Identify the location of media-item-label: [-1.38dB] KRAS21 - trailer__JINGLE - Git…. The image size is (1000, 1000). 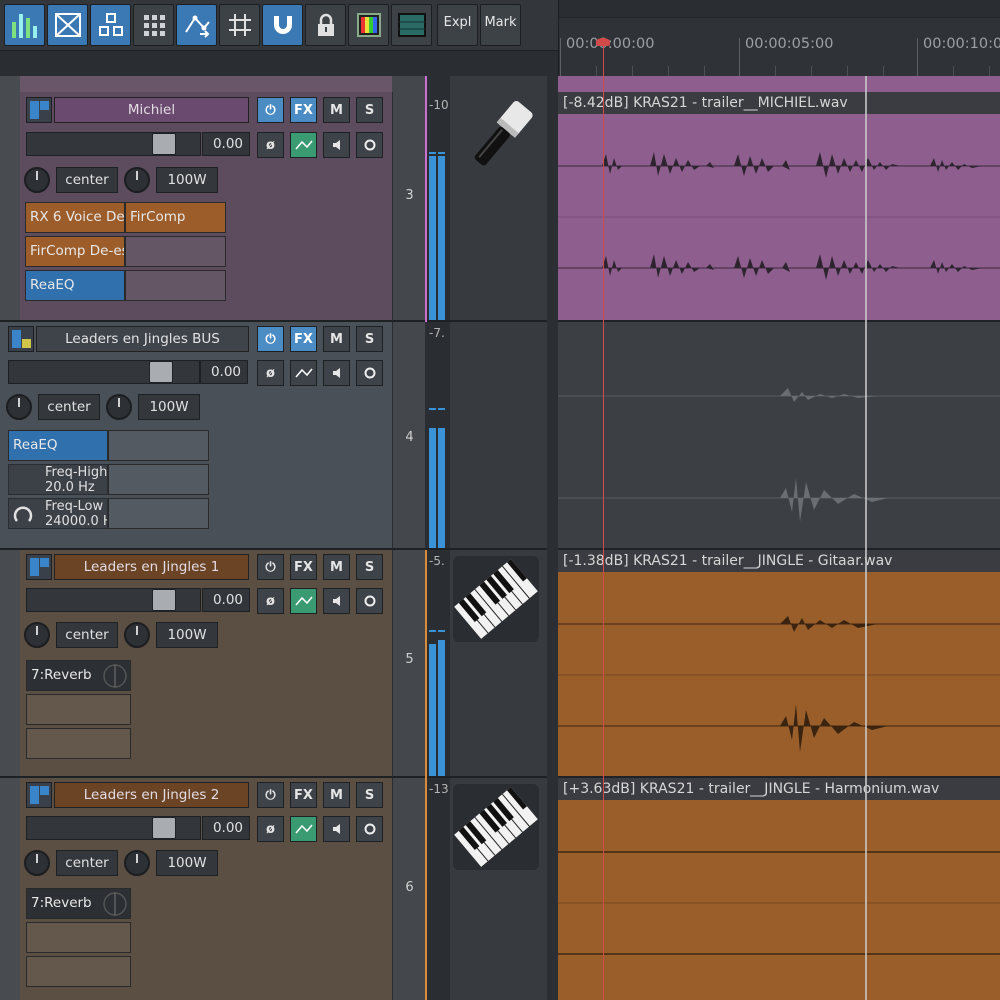
(779, 561).